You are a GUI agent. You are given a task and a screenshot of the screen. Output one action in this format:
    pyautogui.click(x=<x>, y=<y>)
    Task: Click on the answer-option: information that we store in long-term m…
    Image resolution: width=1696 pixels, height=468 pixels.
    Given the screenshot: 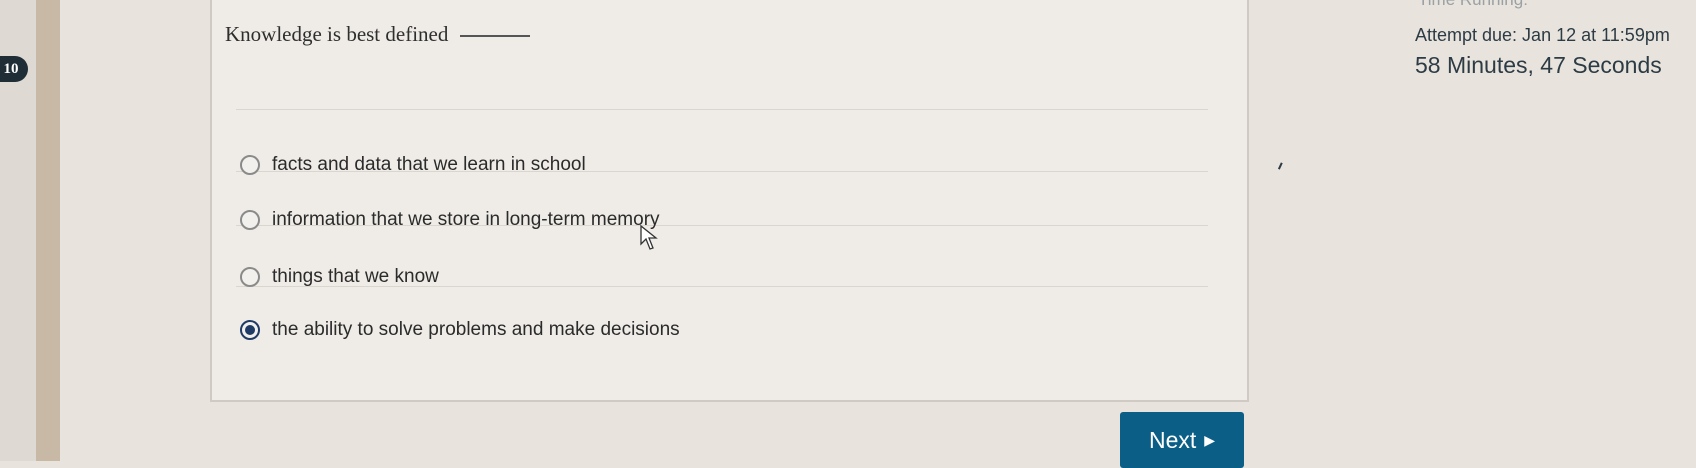 What is the action you would take?
    pyautogui.click(x=450, y=220)
    